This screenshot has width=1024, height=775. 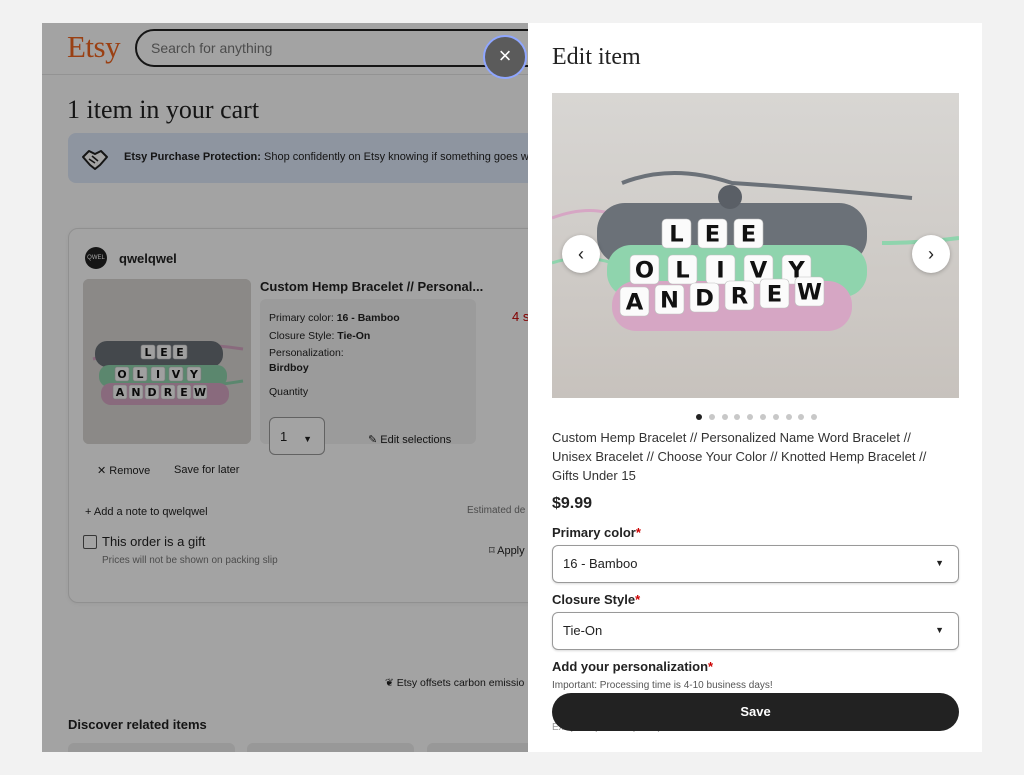 I want to click on product-price: $9.99, so click(x=572, y=503).